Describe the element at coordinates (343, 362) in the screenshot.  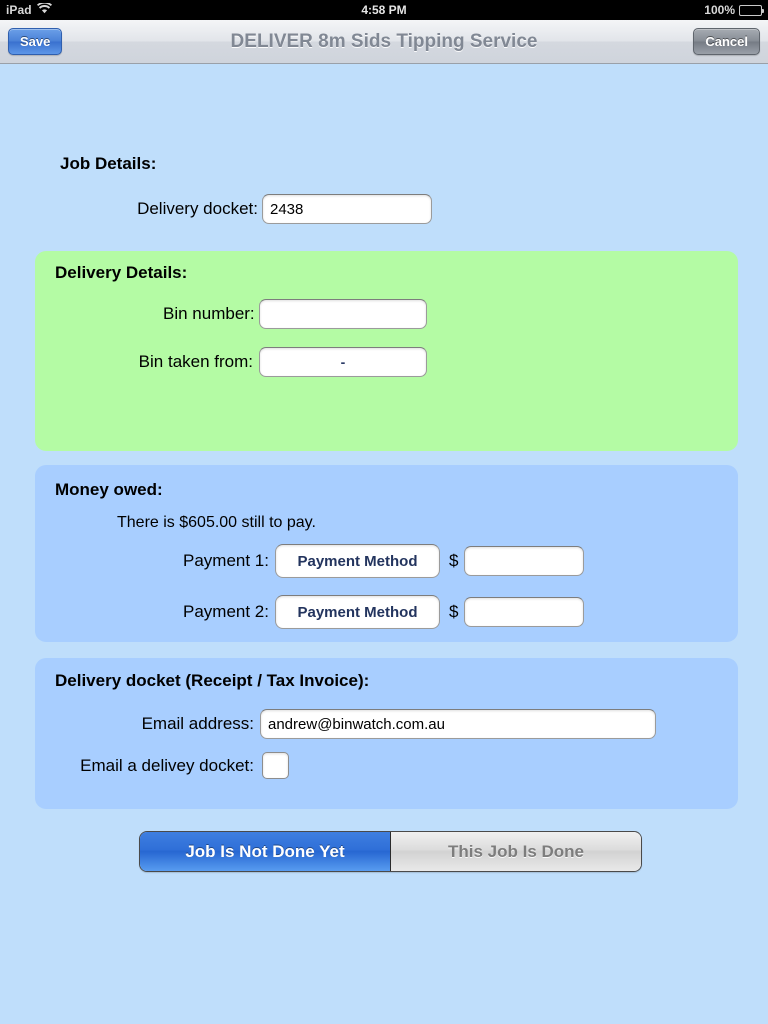
I see `bin-taken-from-selector: -` at that location.